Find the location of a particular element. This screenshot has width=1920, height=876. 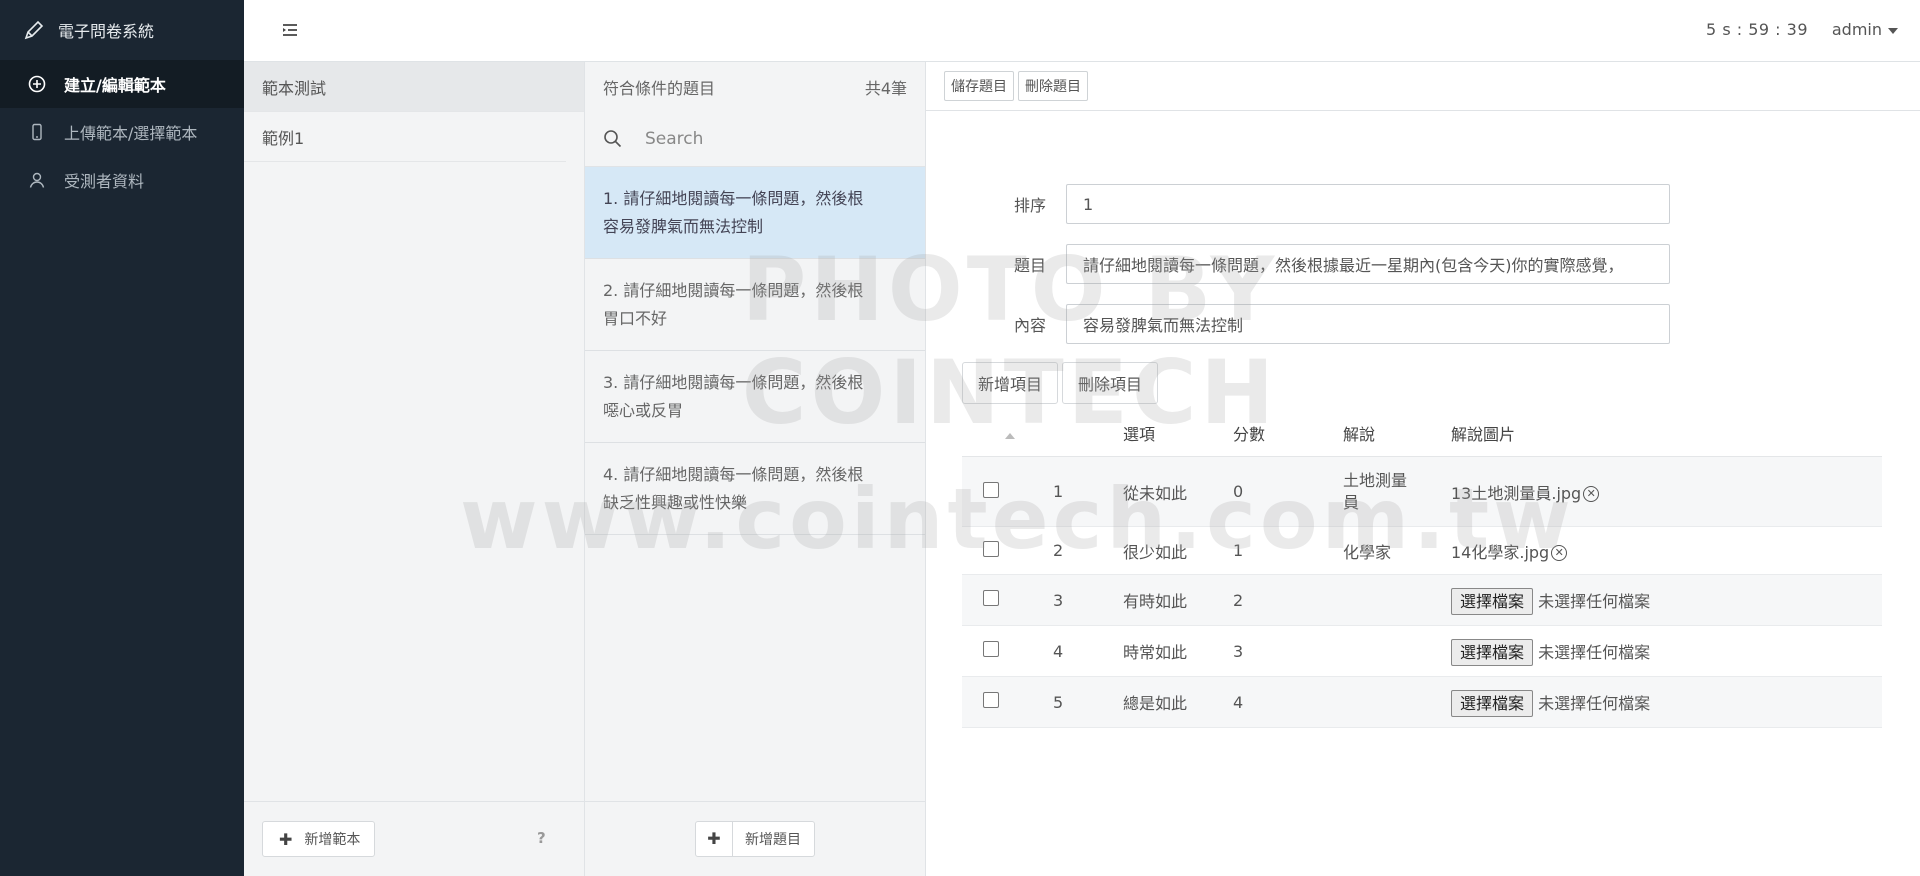

row-option: 有時如此 is located at coordinates (1177, 600).